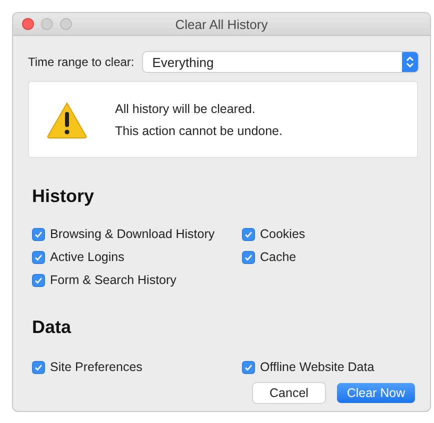 The width and height of the screenshot is (434, 423). Describe the element at coordinates (81, 62) in the screenshot. I see `field-label: Time range to clear:` at that location.